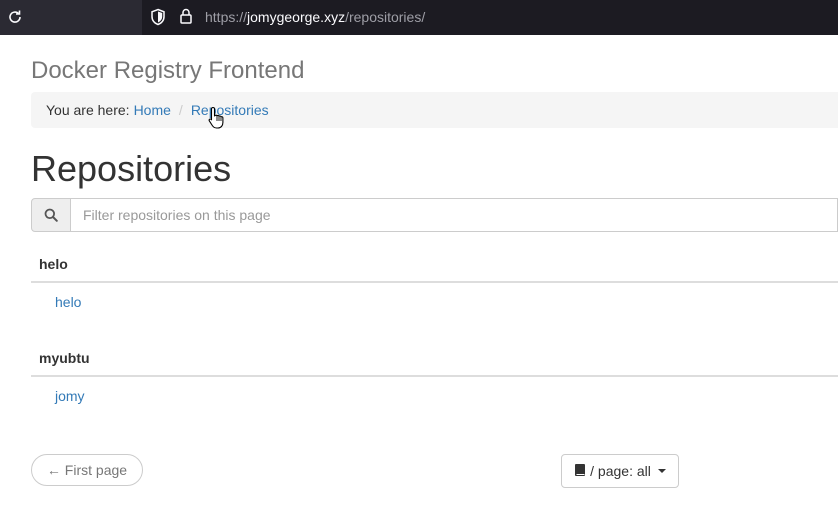 This screenshot has height=524, width=838. What do you see at coordinates (661, 471) in the screenshot?
I see `caret-down-icon` at bounding box center [661, 471].